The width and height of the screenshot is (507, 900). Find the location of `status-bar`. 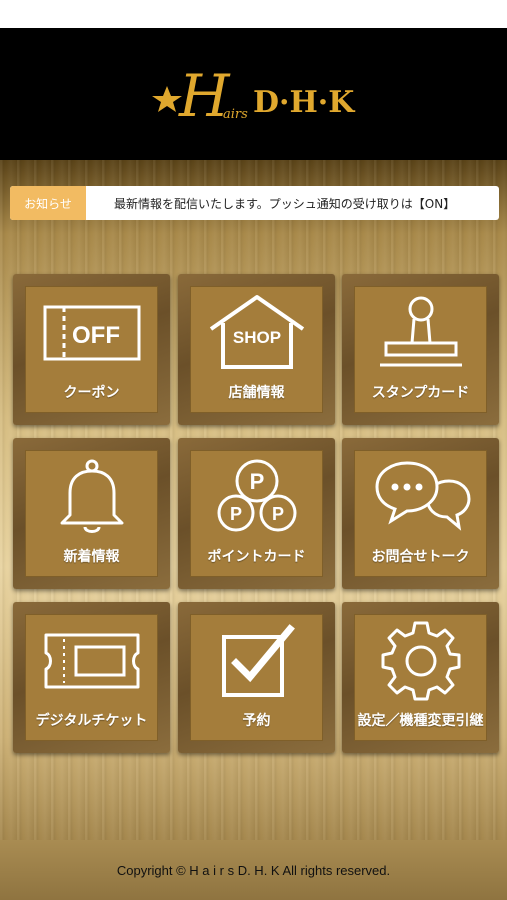

status-bar is located at coordinates (253, 14).